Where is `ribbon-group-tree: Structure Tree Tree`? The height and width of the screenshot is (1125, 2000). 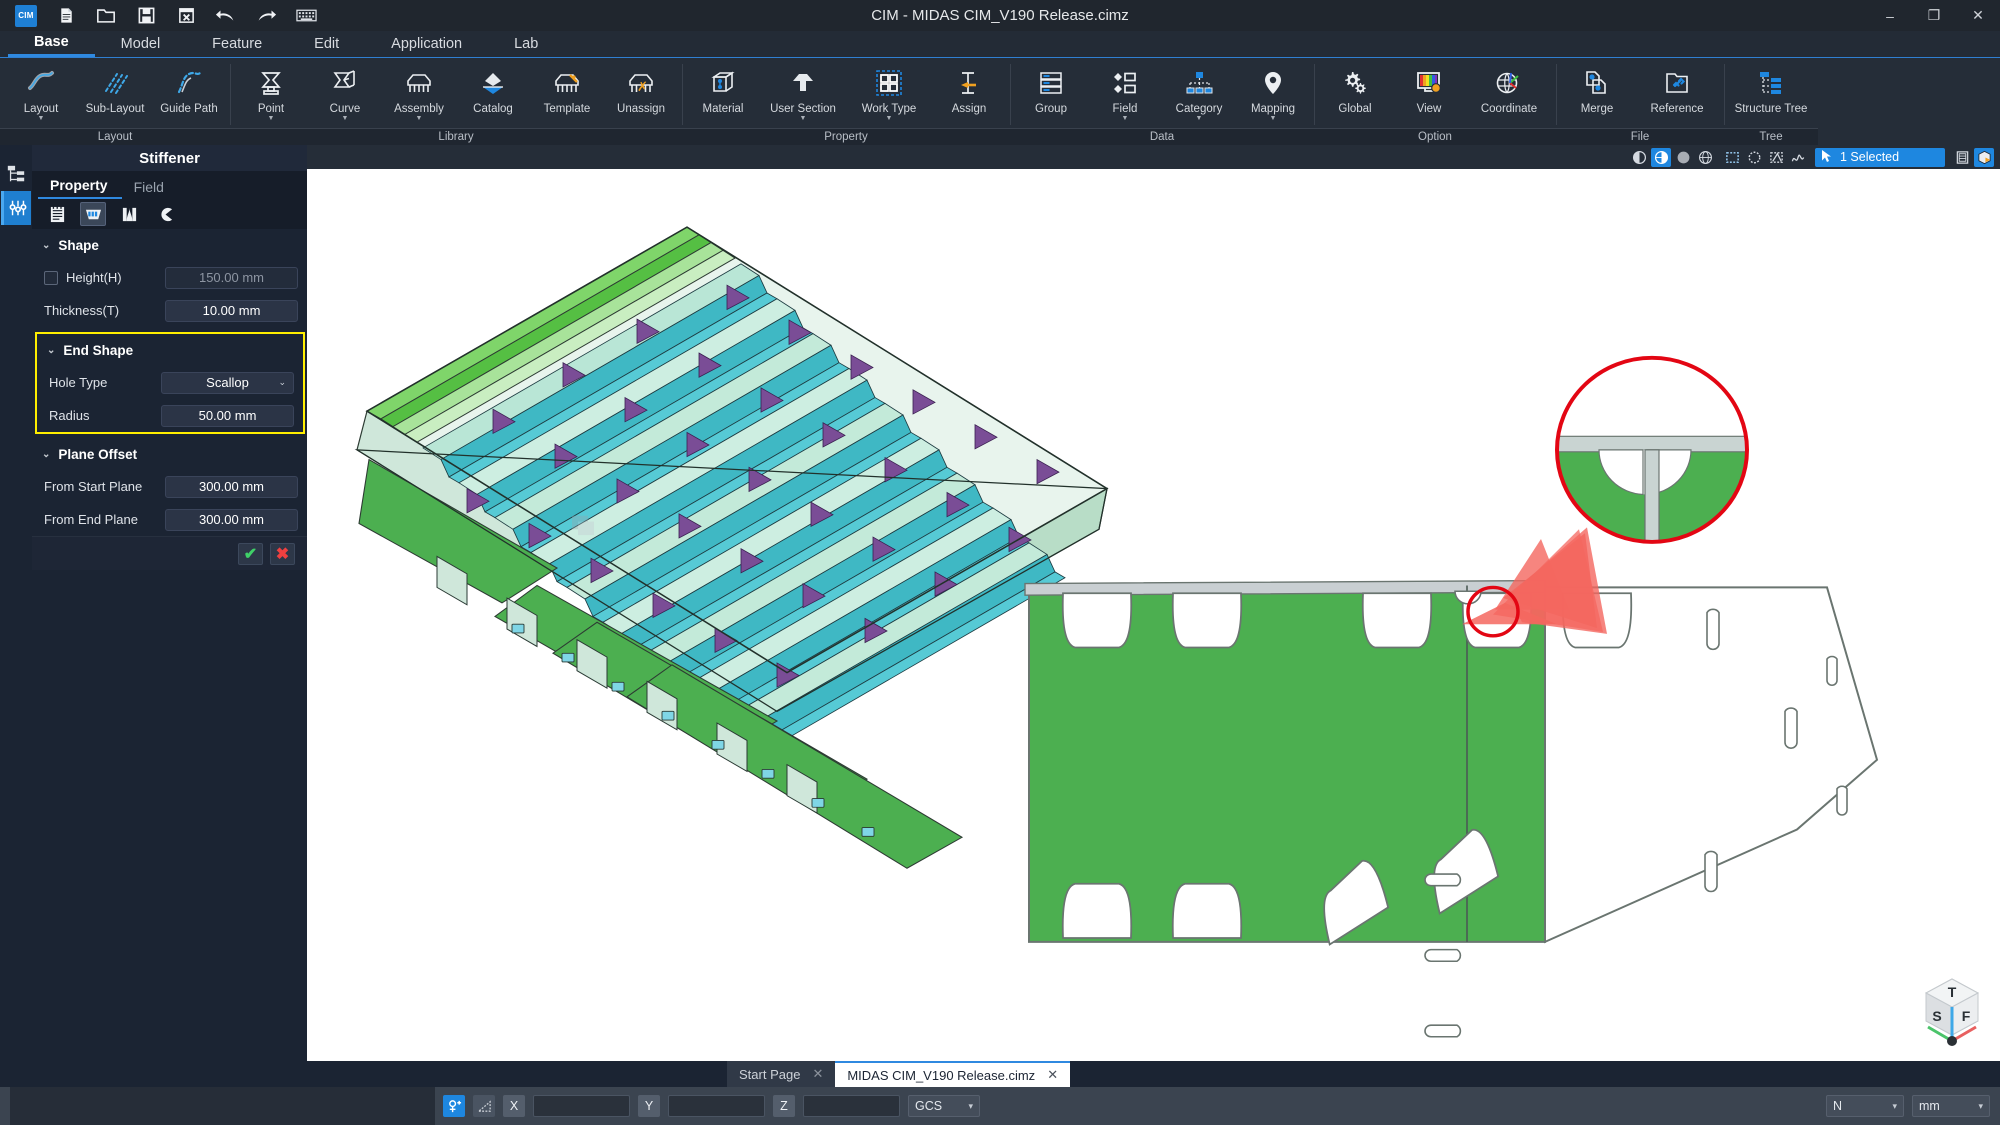
ribbon-group-tree: Structure Tree Tree is located at coordinates (1771, 101).